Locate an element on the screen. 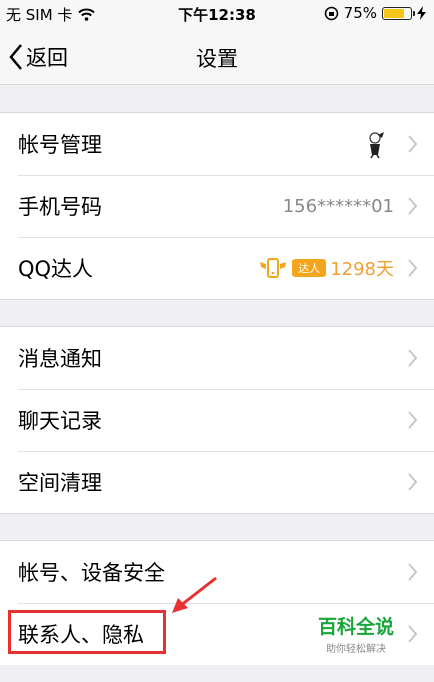  battery-icon is located at coordinates (398, 13).